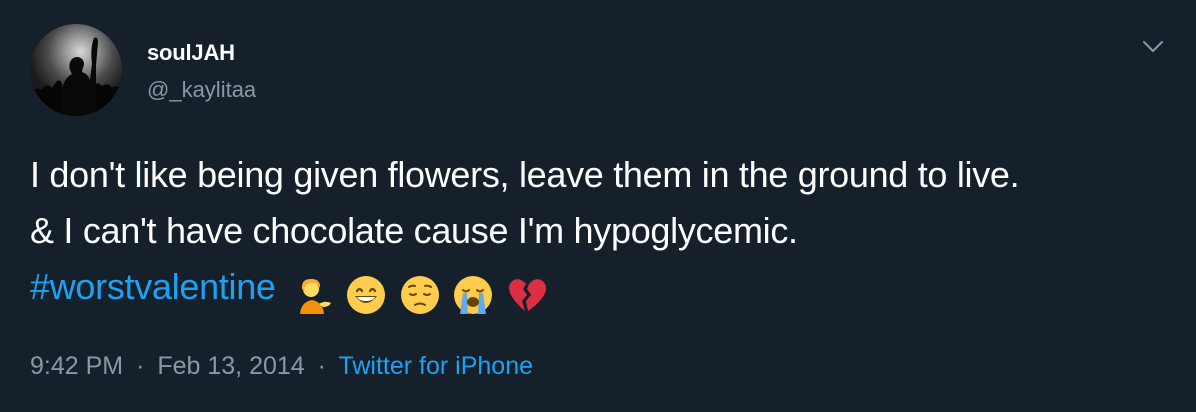 The height and width of the screenshot is (412, 1196). Describe the element at coordinates (191, 53) in the screenshot. I see `display-name: soulJAH` at that location.